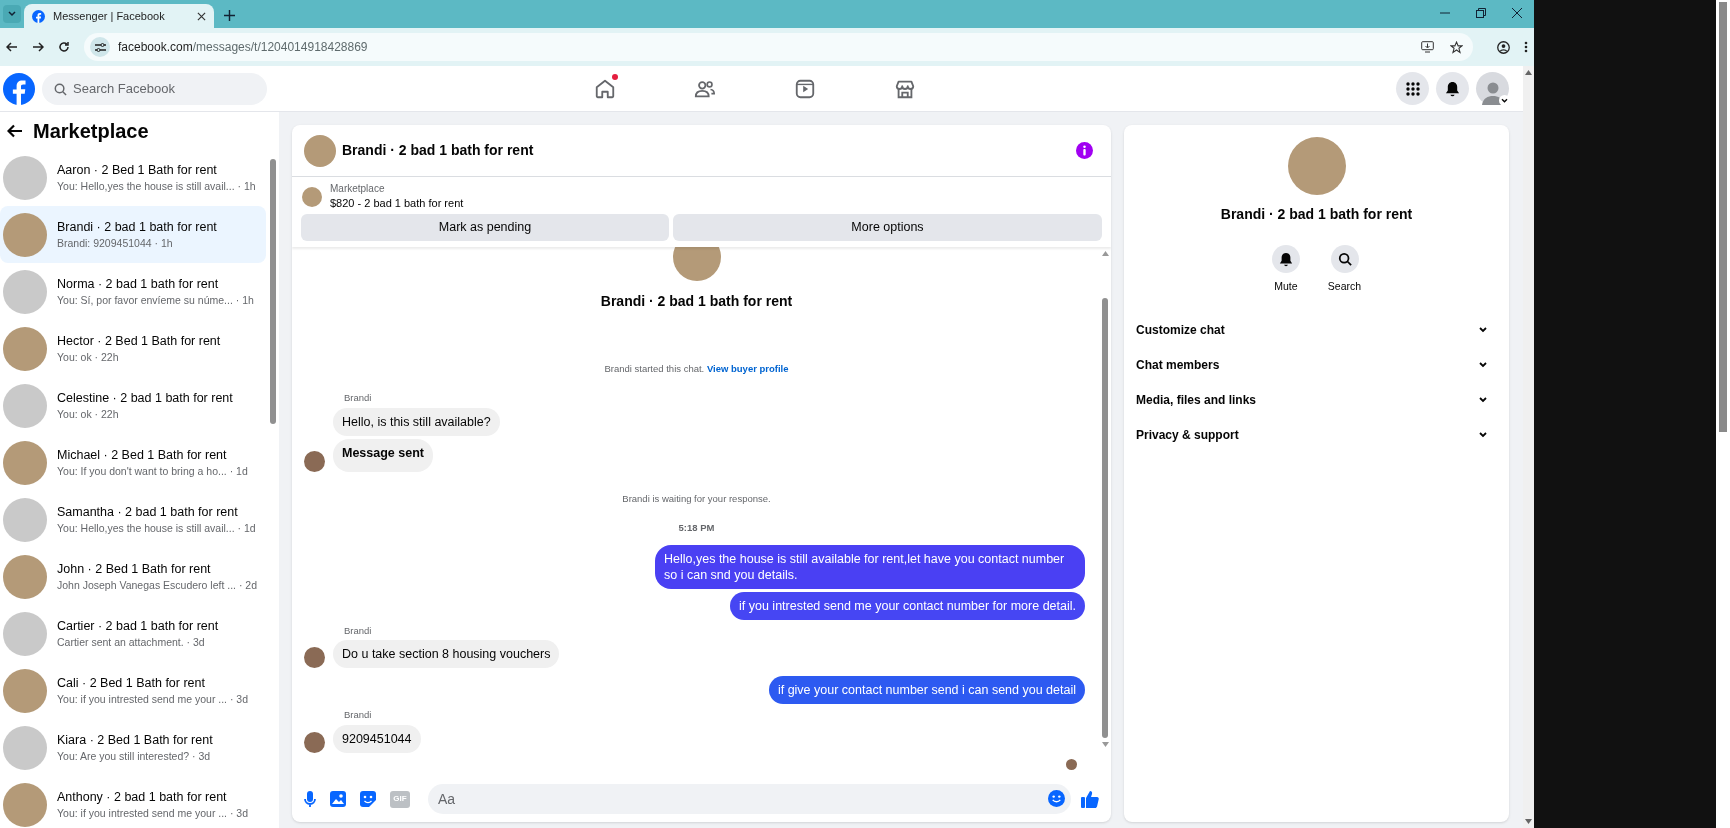 Image resolution: width=1730 pixels, height=828 pixels. What do you see at coordinates (1196, 401) in the screenshot?
I see `section-title: Media, files and links` at bounding box center [1196, 401].